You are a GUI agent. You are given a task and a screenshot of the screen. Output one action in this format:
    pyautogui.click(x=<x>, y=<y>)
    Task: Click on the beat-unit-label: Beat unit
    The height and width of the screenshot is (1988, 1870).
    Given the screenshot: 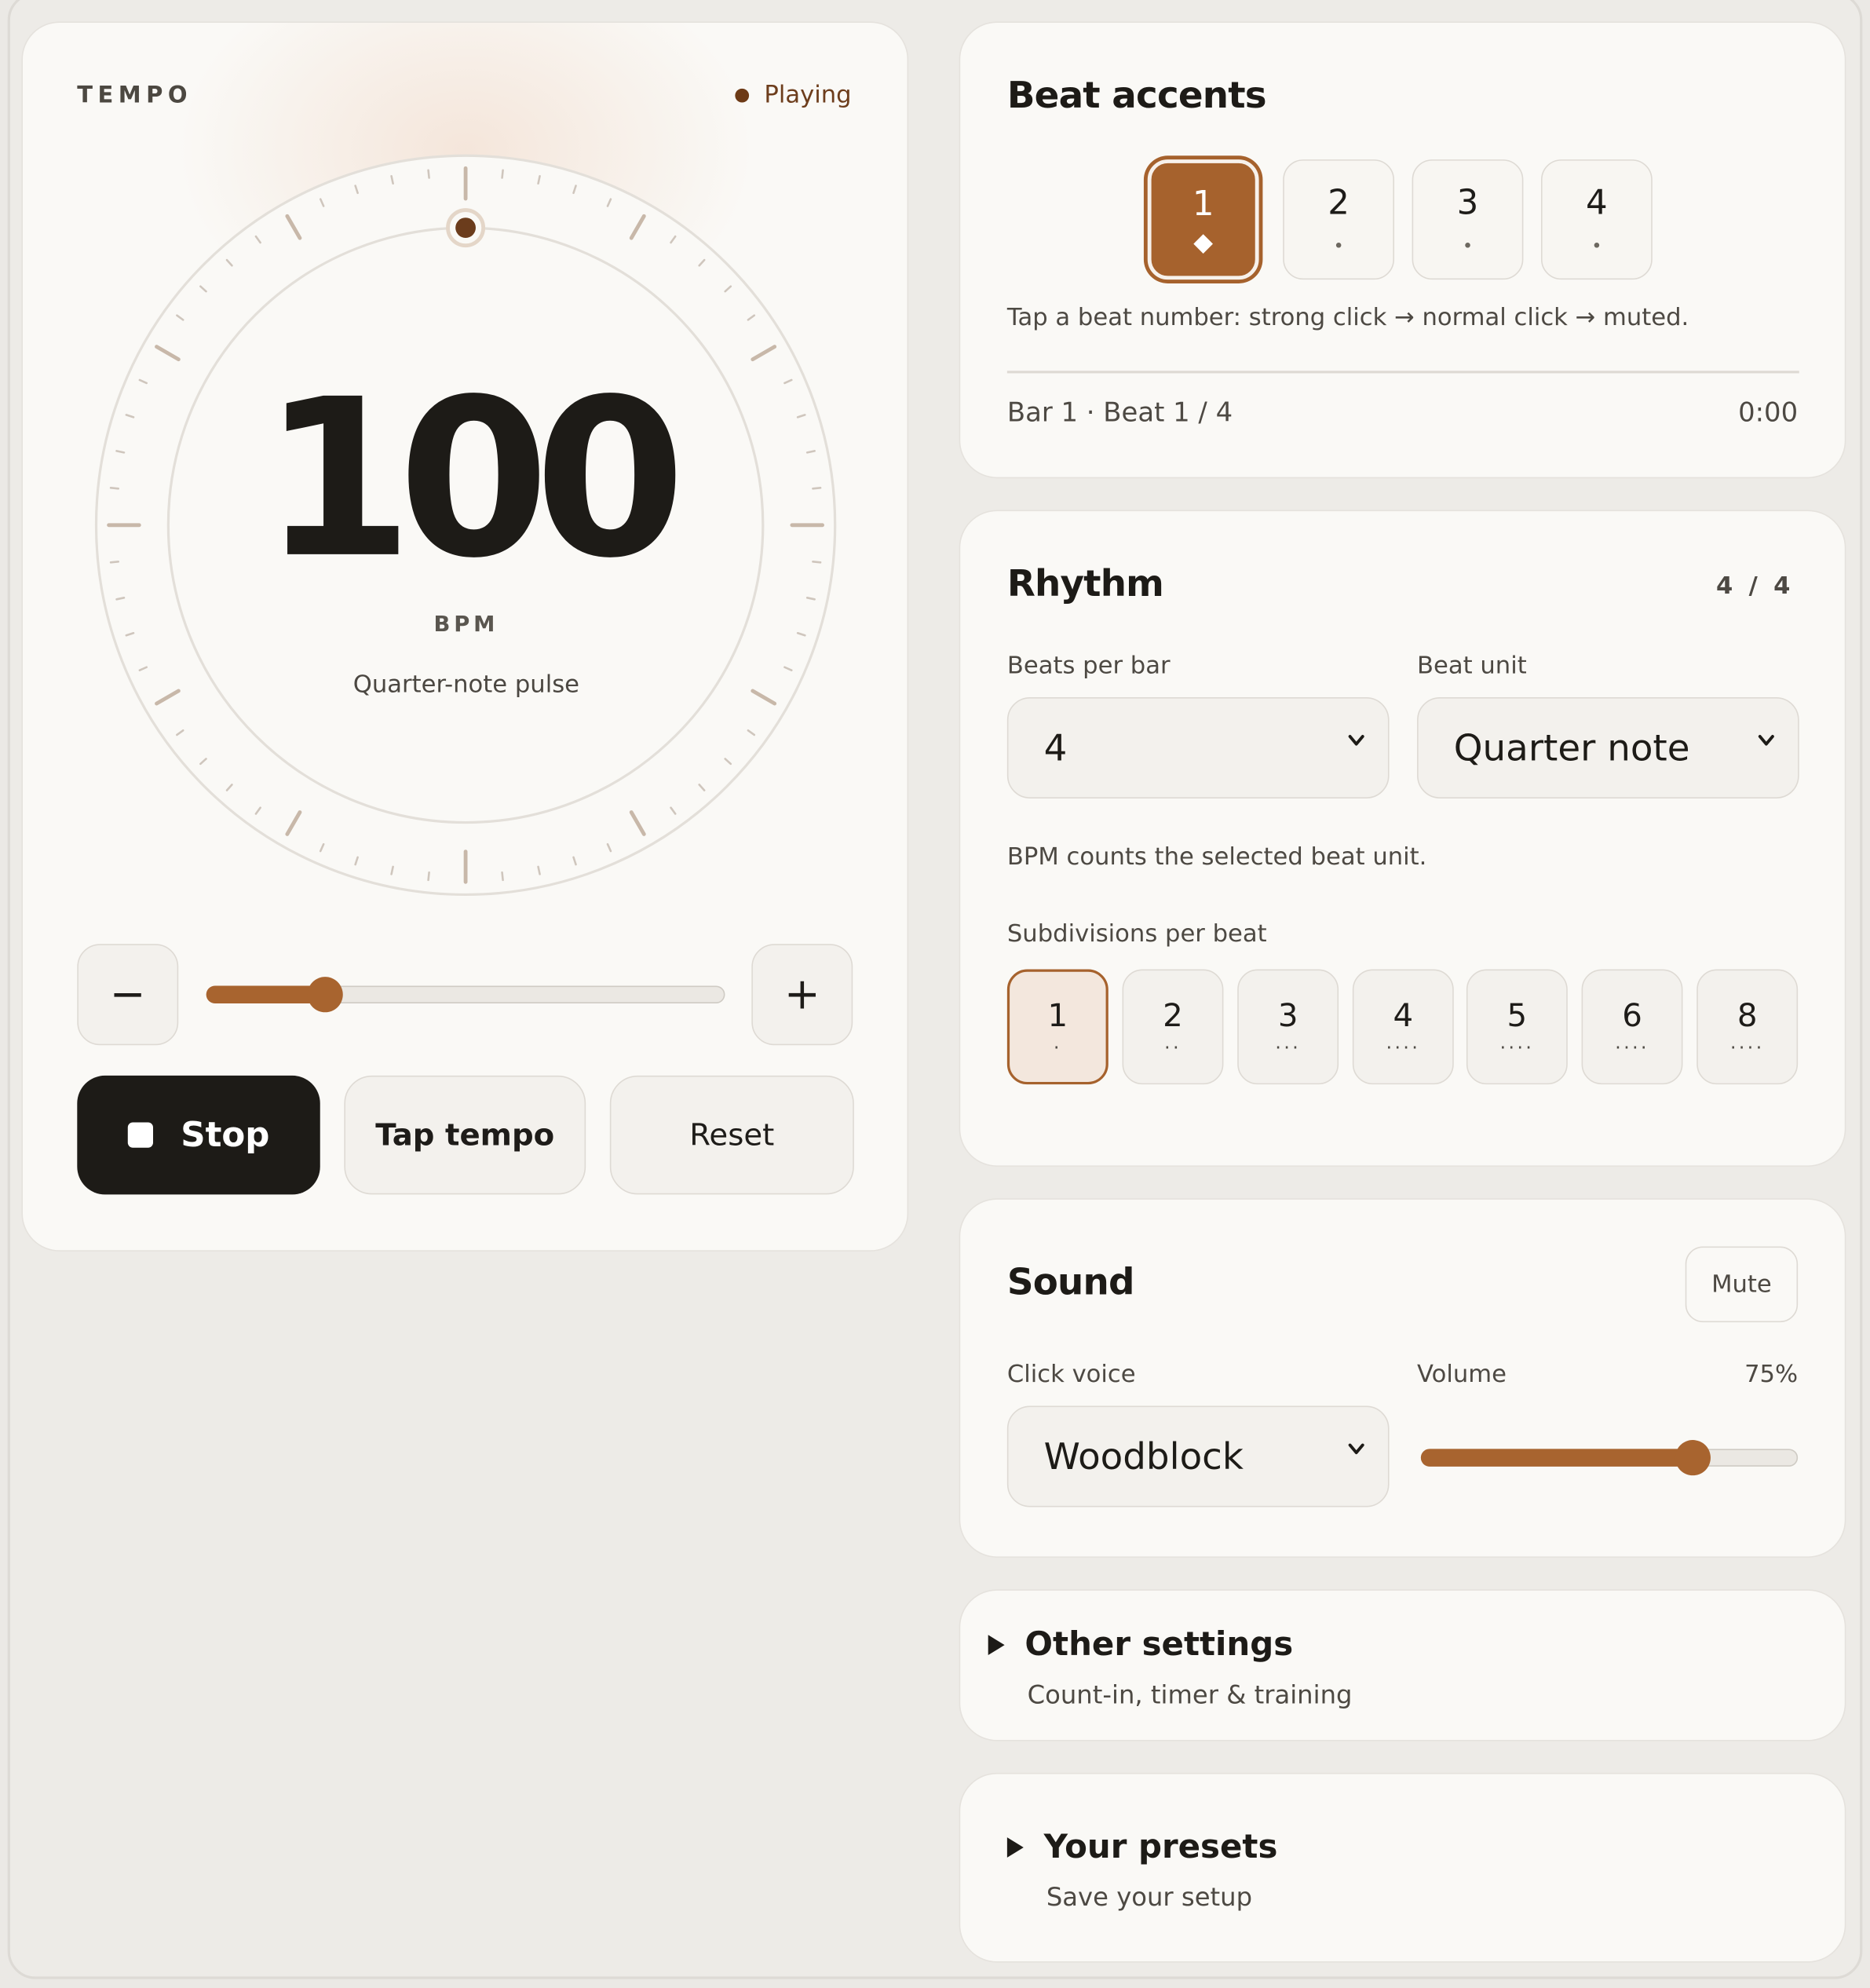 What is the action you would take?
    pyautogui.click(x=1472, y=665)
    